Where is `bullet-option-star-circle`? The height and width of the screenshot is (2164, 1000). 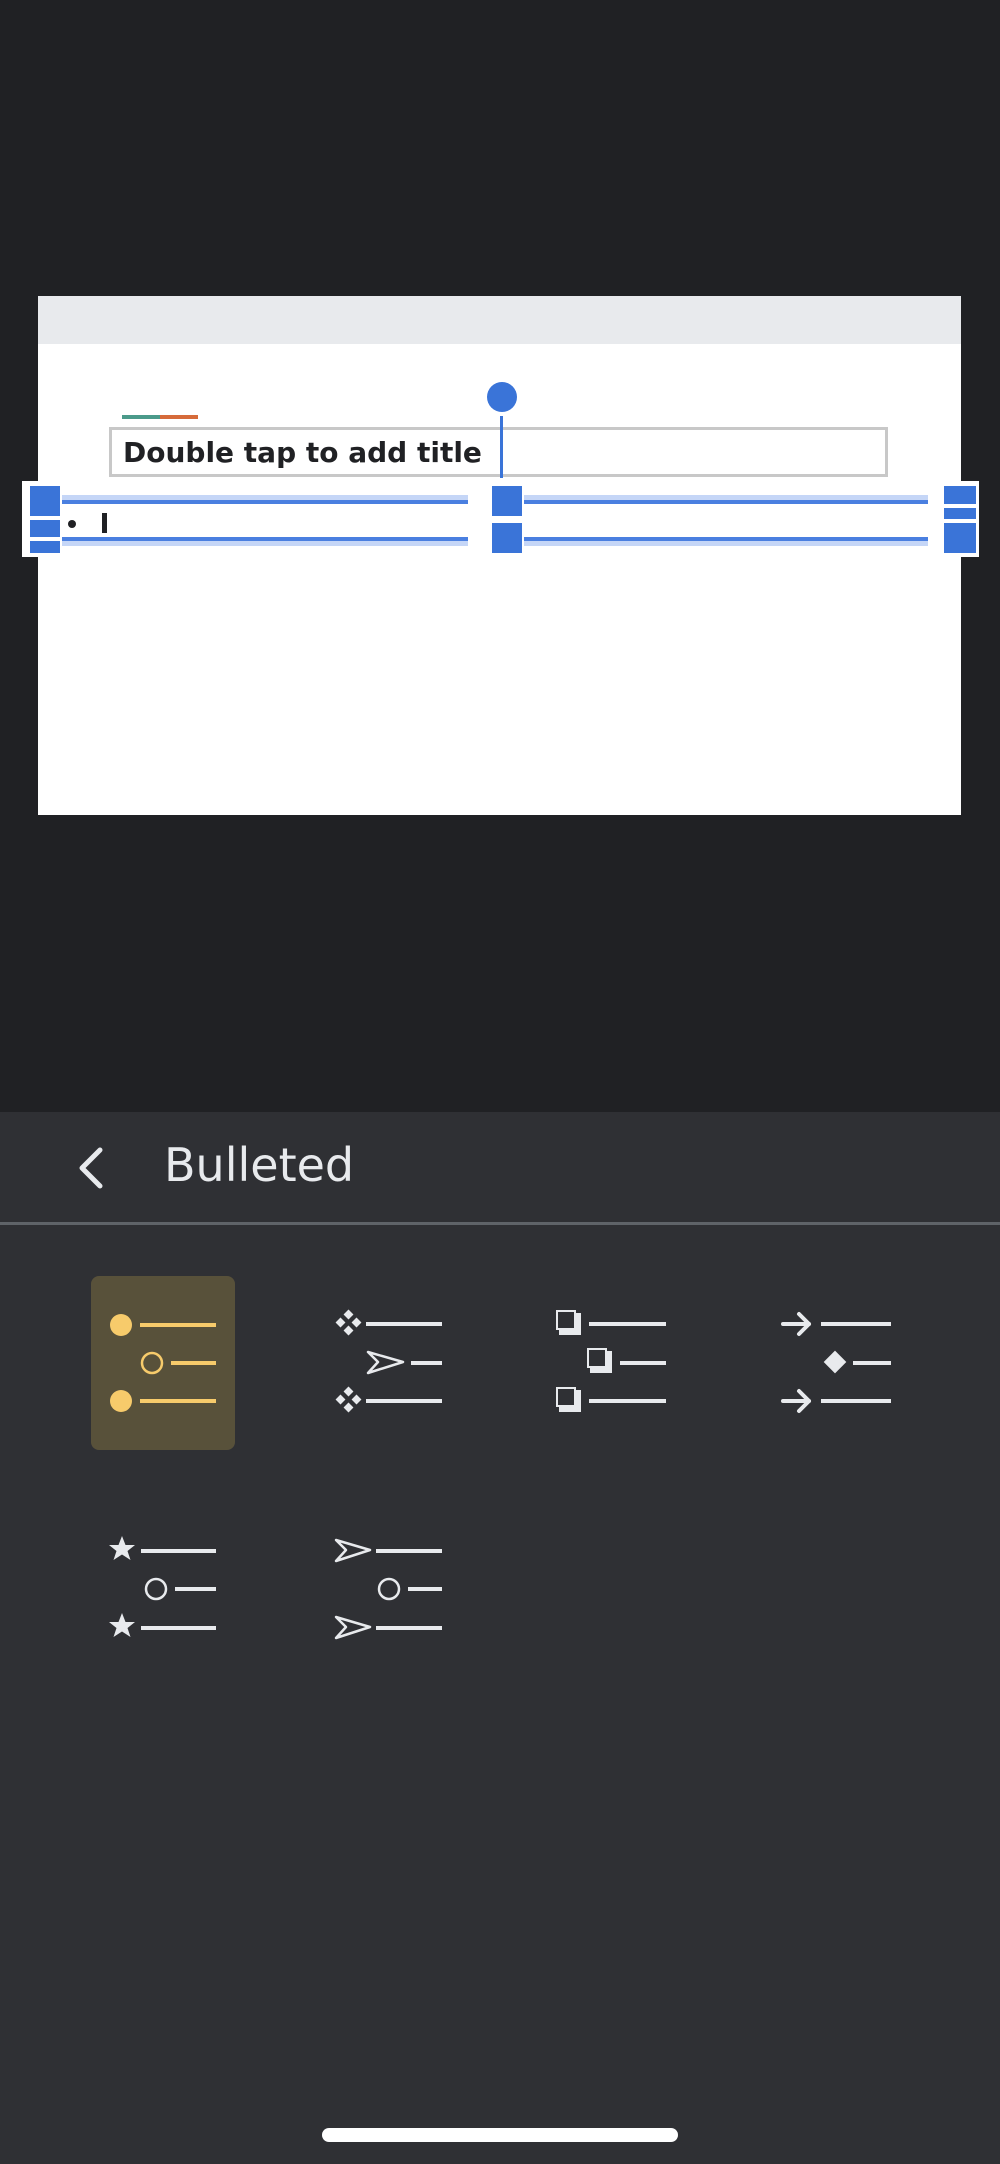 bullet-option-star-circle is located at coordinates (163, 1613).